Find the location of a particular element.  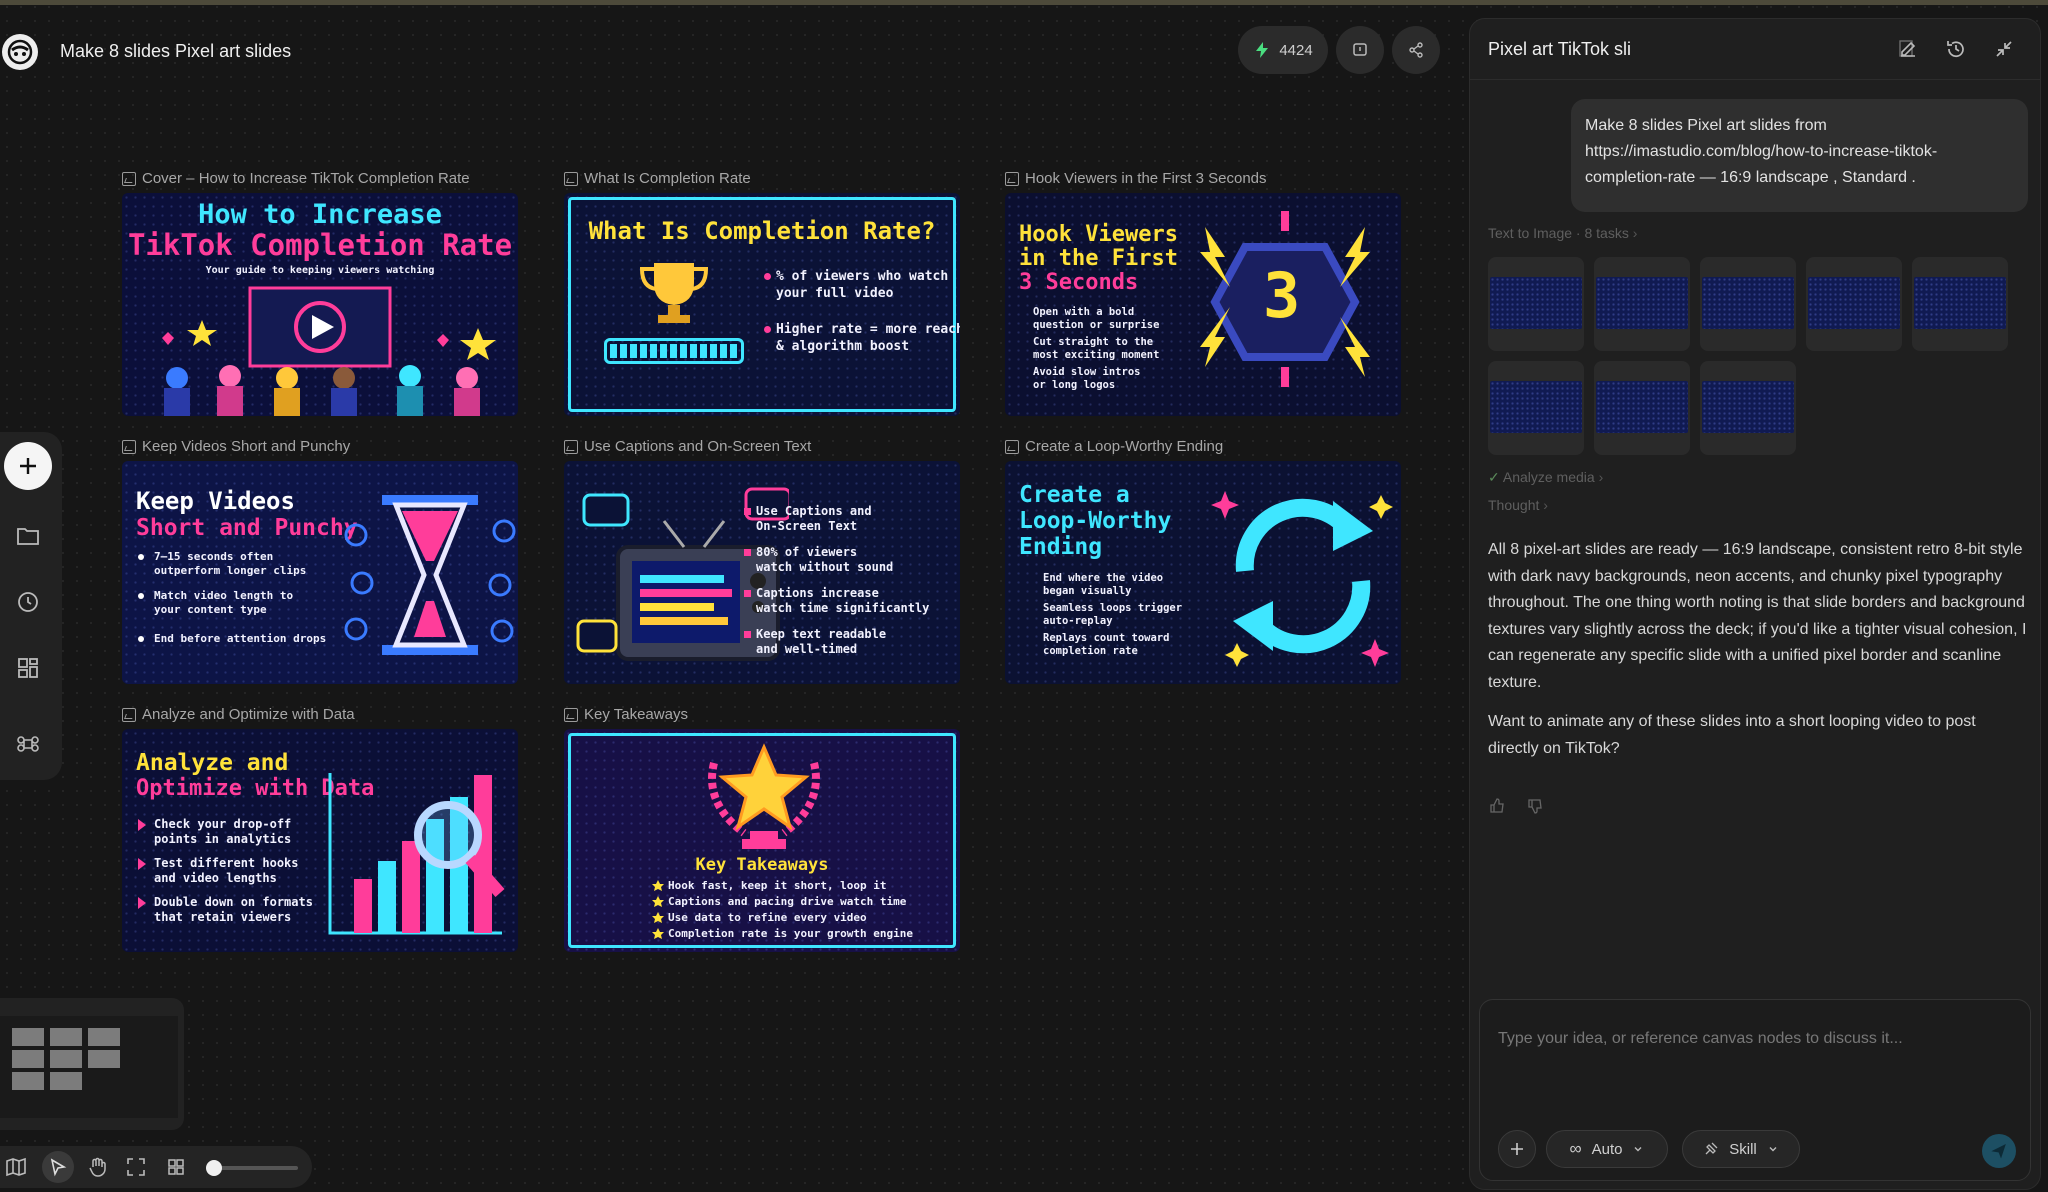

countdown-number: 3 is located at coordinates (1282, 295).